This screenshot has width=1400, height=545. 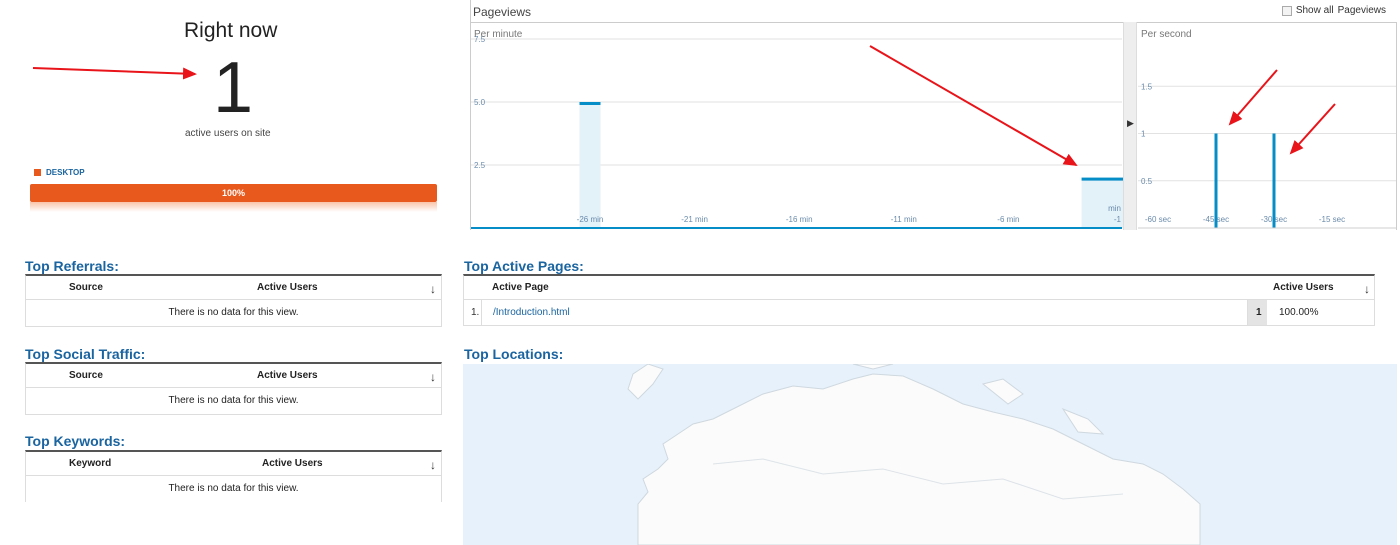 I want to click on referrals-table-header: Source Active Users ↓, so click(x=233, y=288).